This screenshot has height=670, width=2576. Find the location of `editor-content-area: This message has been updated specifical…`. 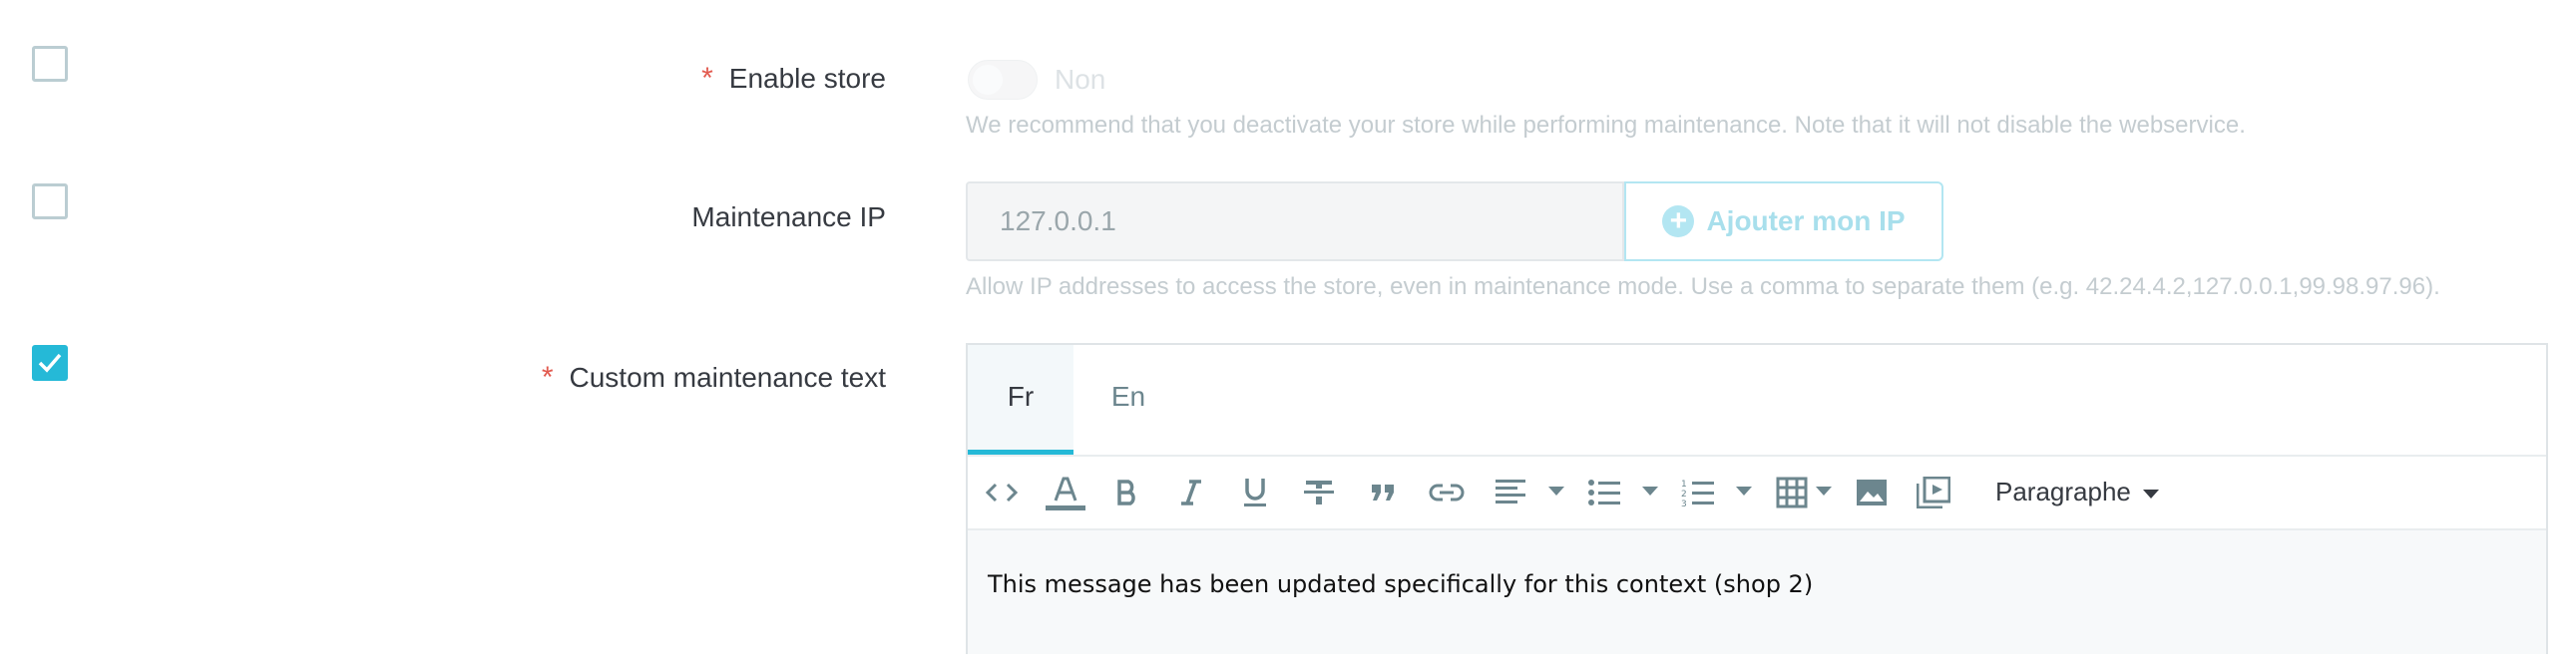

editor-content-area: This message has been updated specifical… is located at coordinates (1757, 592).